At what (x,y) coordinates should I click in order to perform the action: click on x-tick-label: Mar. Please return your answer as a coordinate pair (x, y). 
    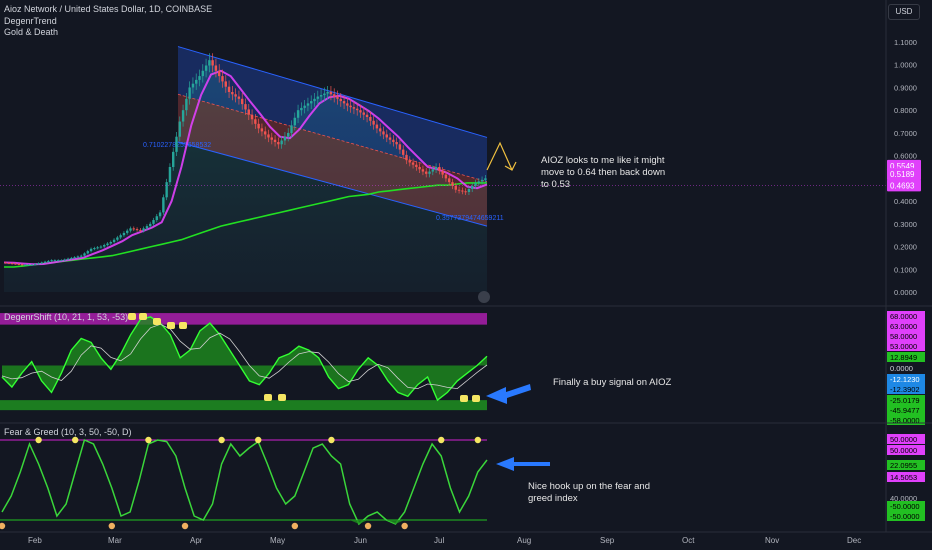
    Looking at the image, I should click on (115, 540).